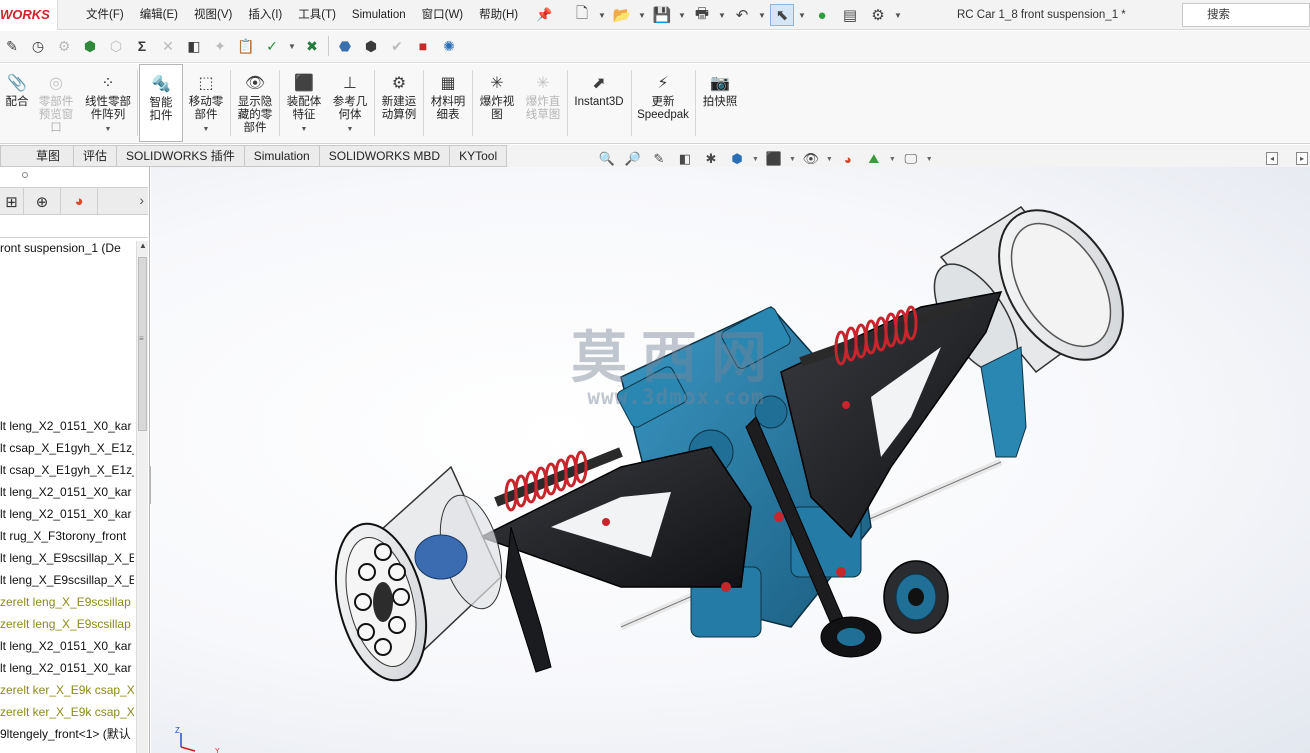 The width and height of the screenshot is (1310, 753). What do you see at coordinates (449, 46) in the screenshot?
I see `color-wheel-icon: ✺` at bounding box center [449, 46].